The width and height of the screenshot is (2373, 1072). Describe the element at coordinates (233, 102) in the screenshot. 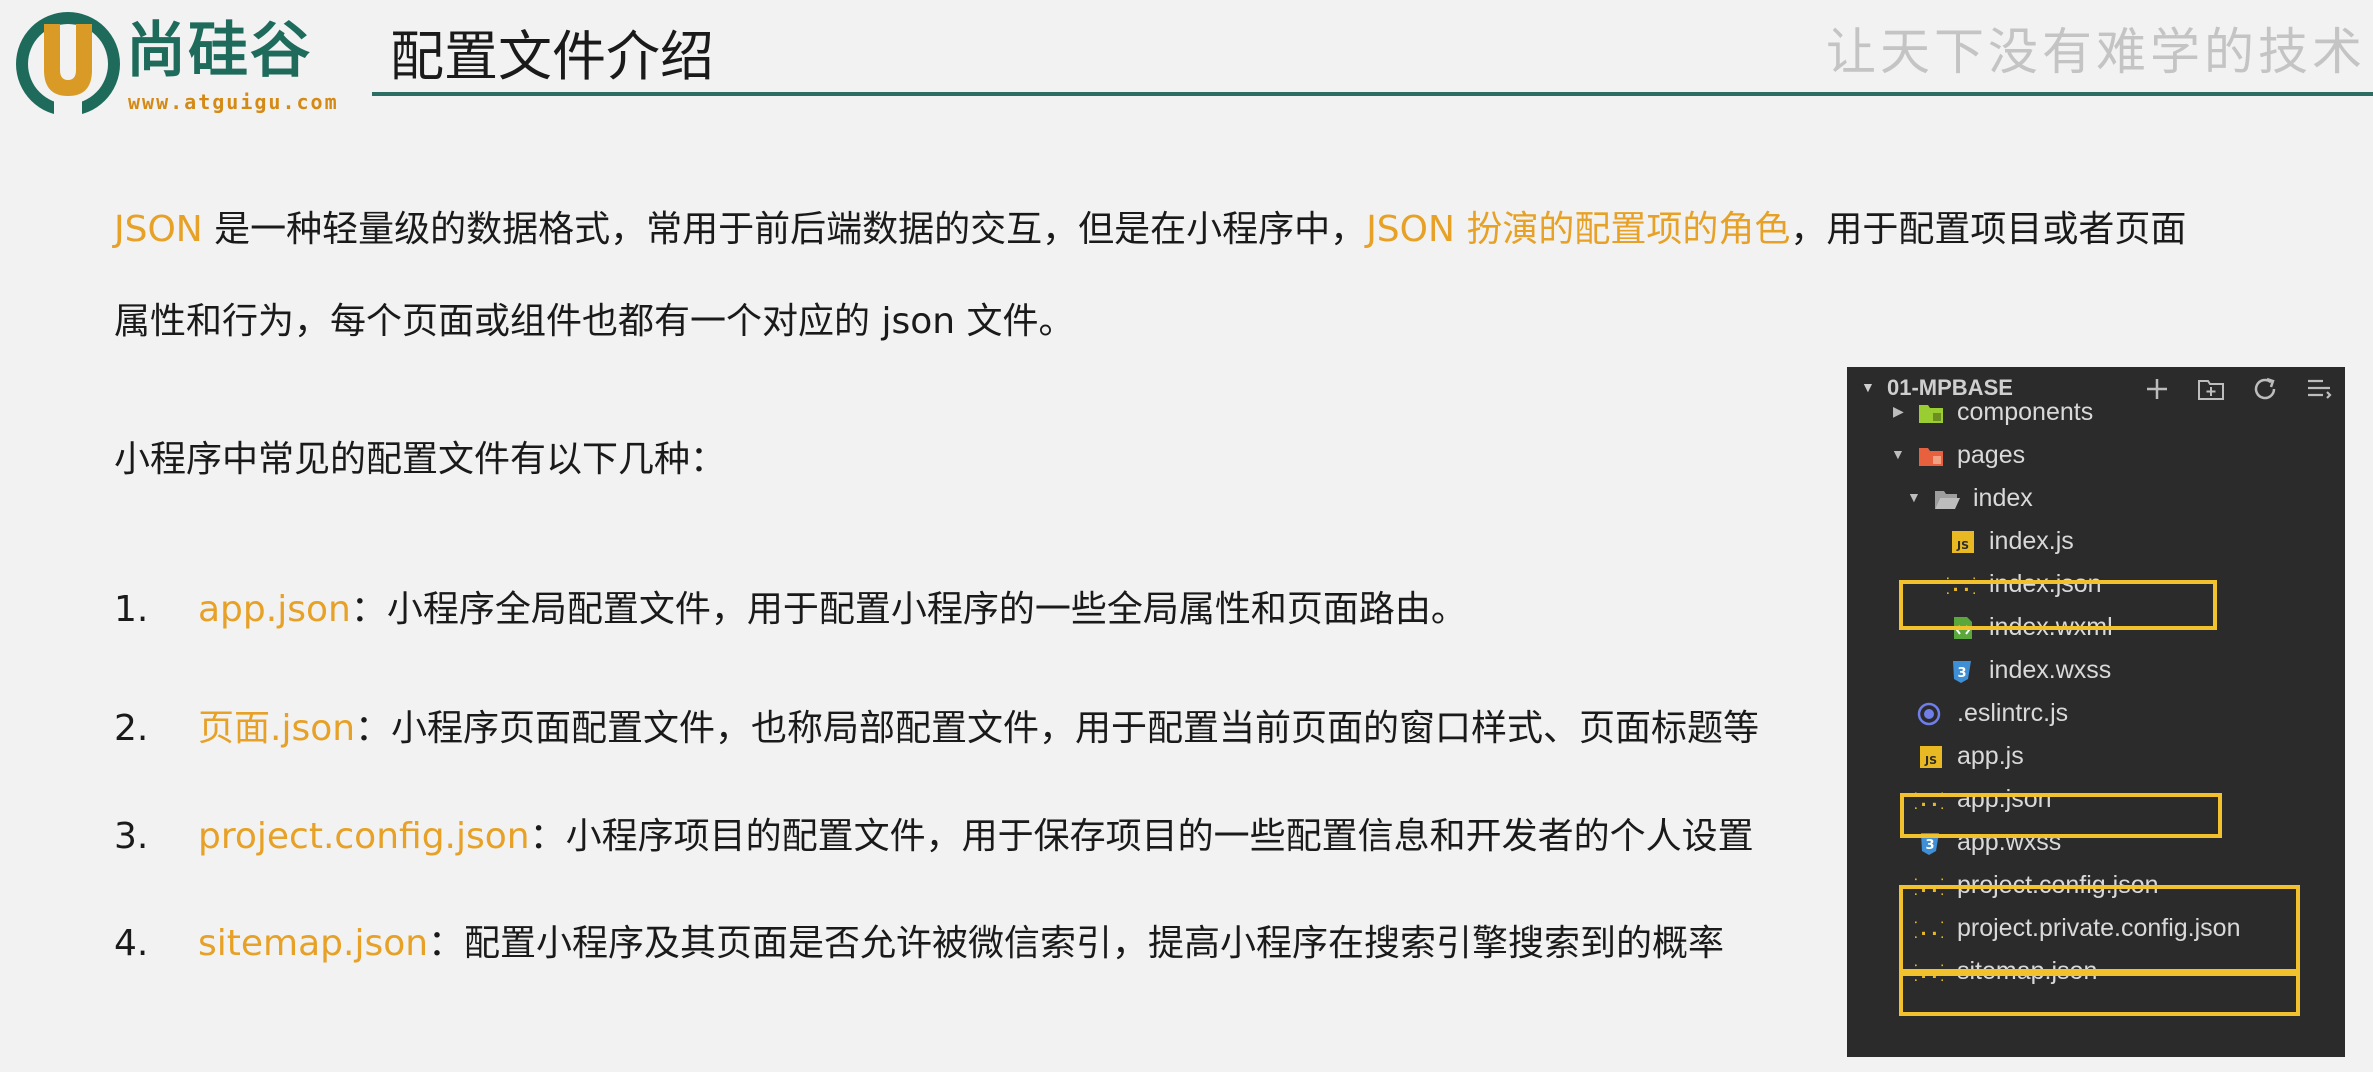

I see `logo-url: www.atguigu.com` at that location.